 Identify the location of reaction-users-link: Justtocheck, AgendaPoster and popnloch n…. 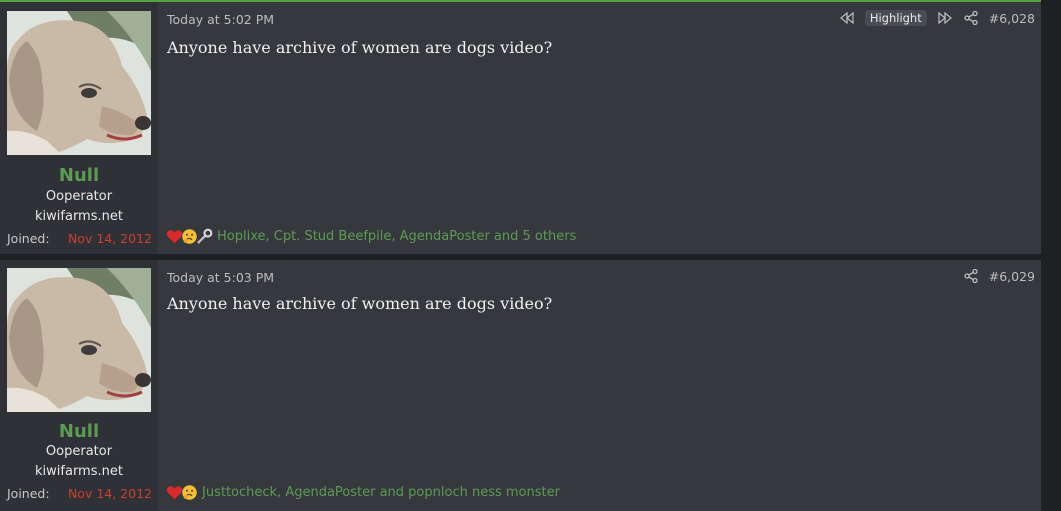
(381, 492).